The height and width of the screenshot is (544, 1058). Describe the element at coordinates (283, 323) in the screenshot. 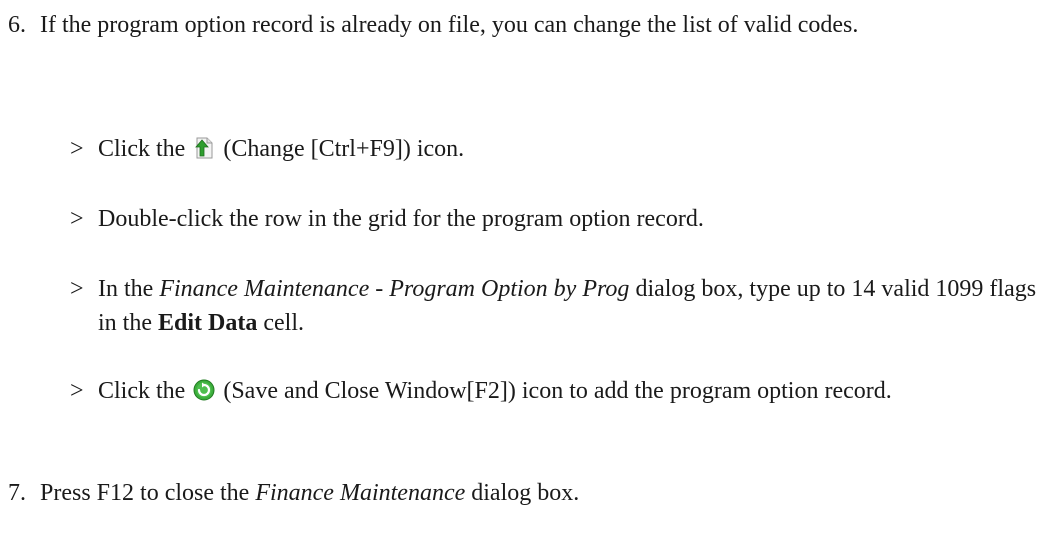

I see `substep-text-post: cell.` at that location.